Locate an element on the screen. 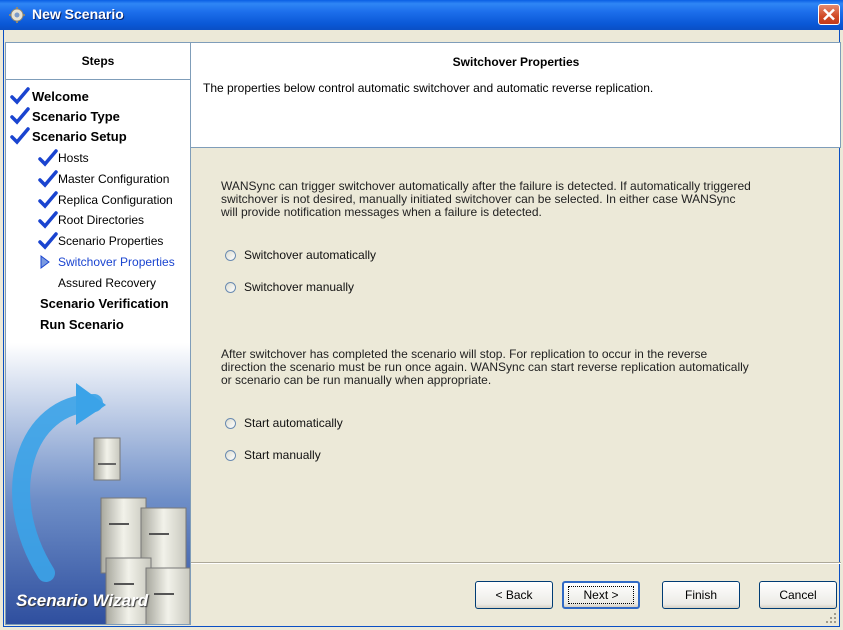  step-scenario-properties: Scenario Properties is located at coordinates (100, 241).